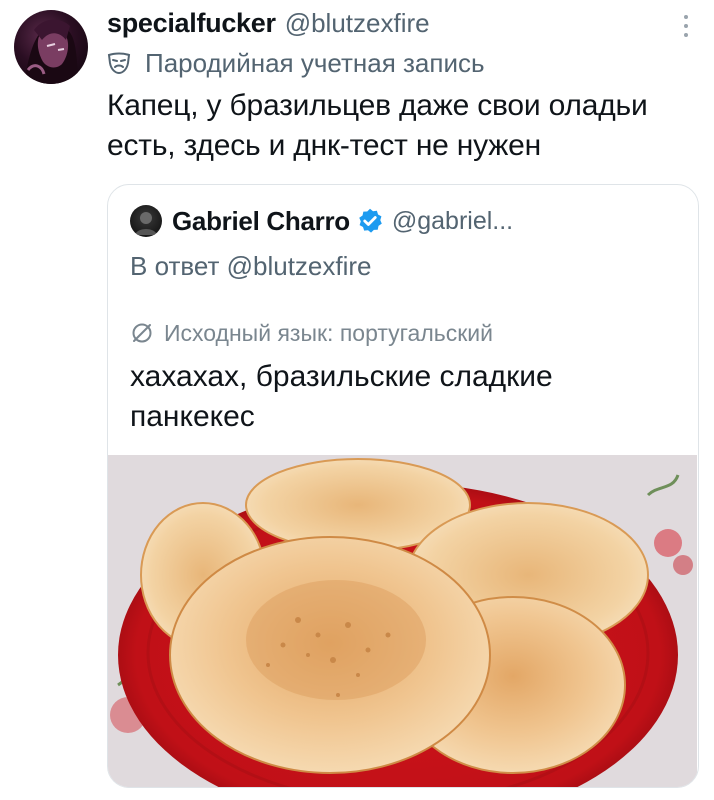  What do you see at coordinates (142, 333) in the screenshot?
I see `translate-icon` at bounding box center [142, 333].